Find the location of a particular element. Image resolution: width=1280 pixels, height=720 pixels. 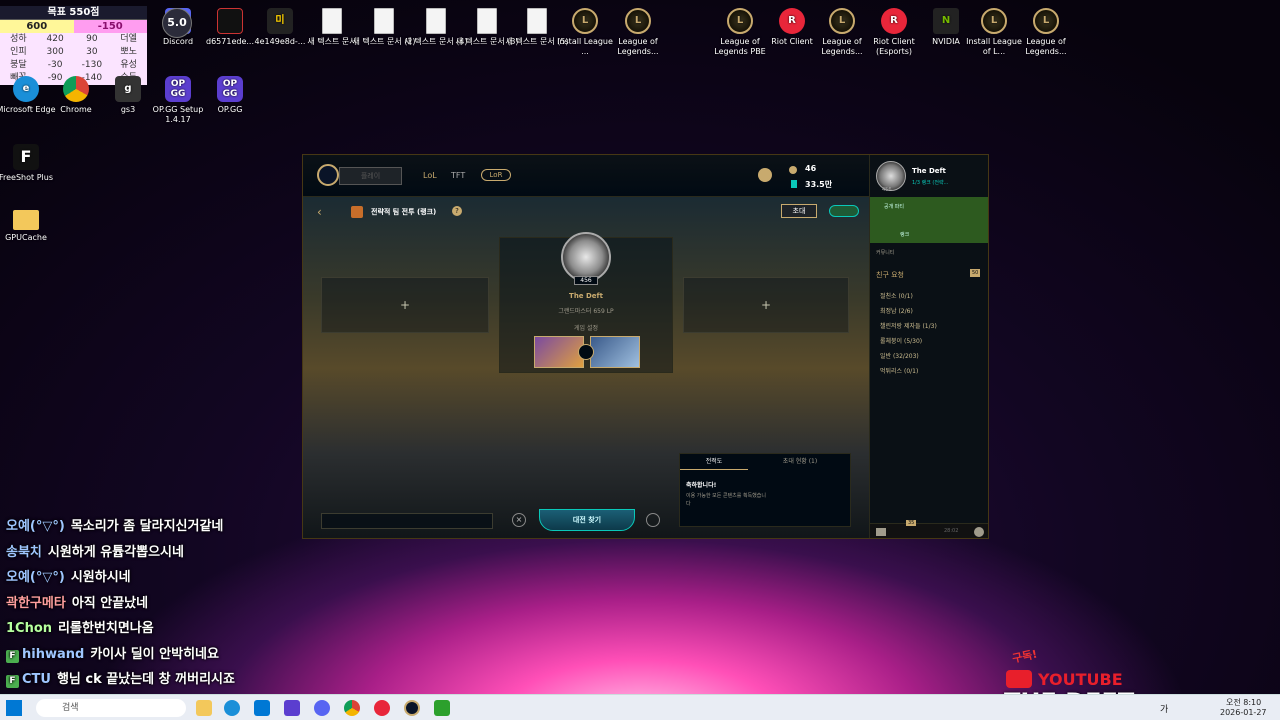

community-label: 커뮤니티 is located at coordinates (885, 253).